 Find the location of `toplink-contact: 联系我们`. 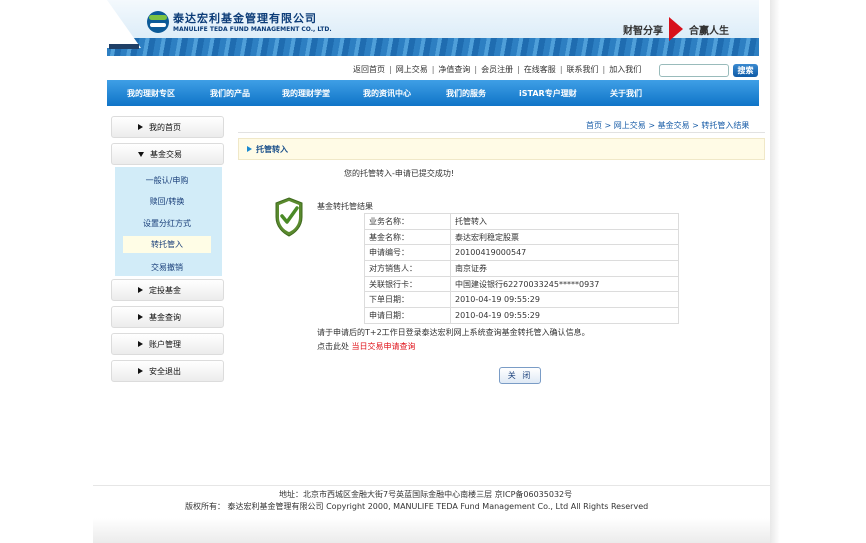

toplink-contact: 联系我们 is located at coordinates (583, 69).